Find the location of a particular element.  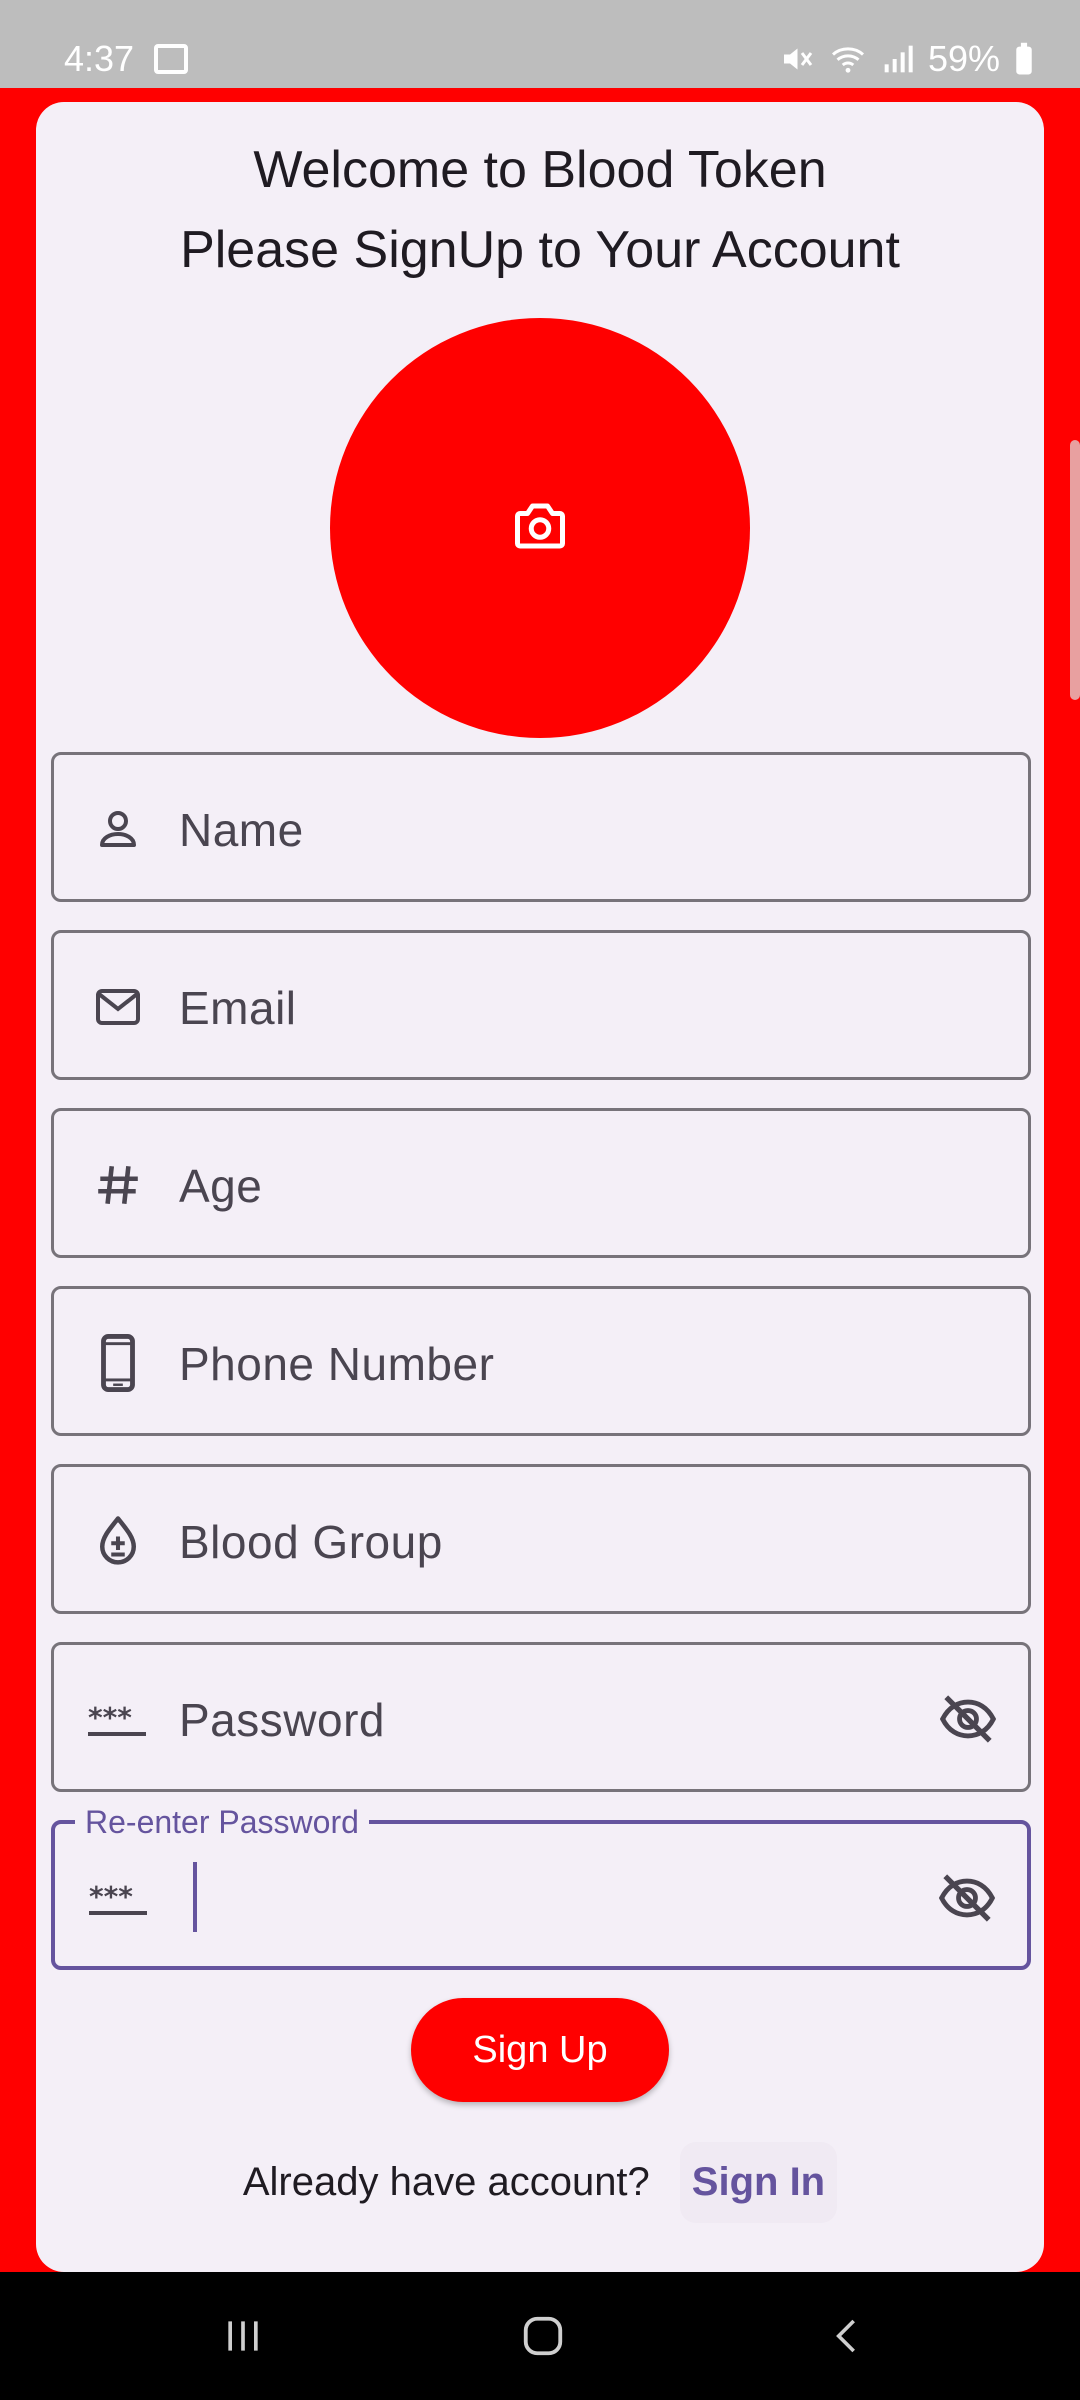

recents-icon is located at coordinates (243, 2336).